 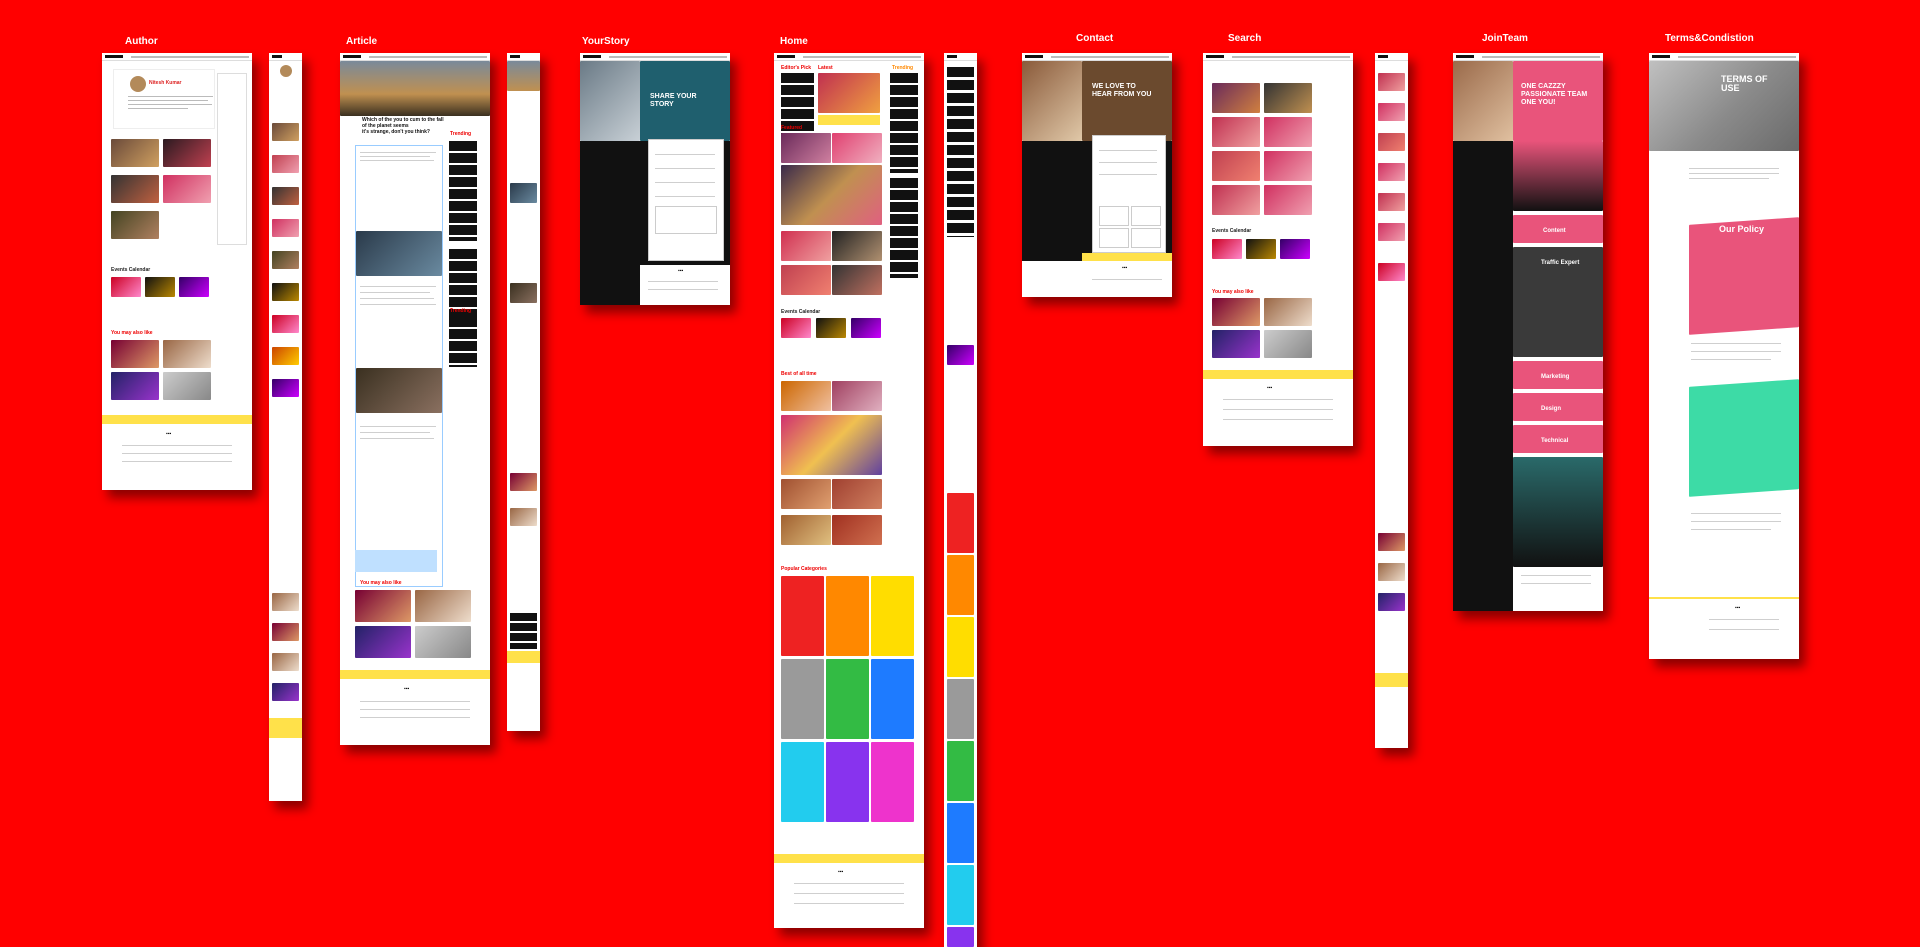 What do you see at coordinates (1554, 441) in the screenshot?
I see `jointeam-technical: Technical` at bounding box center [1554, 441].